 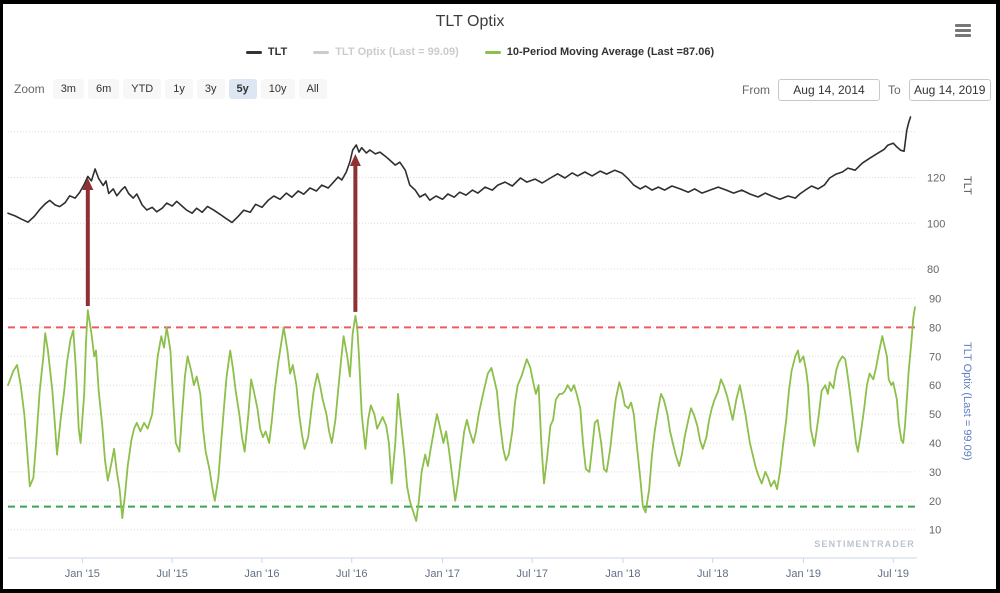 I want to click on optix-axis-tick-label: 80, so click(x=935, y=328).